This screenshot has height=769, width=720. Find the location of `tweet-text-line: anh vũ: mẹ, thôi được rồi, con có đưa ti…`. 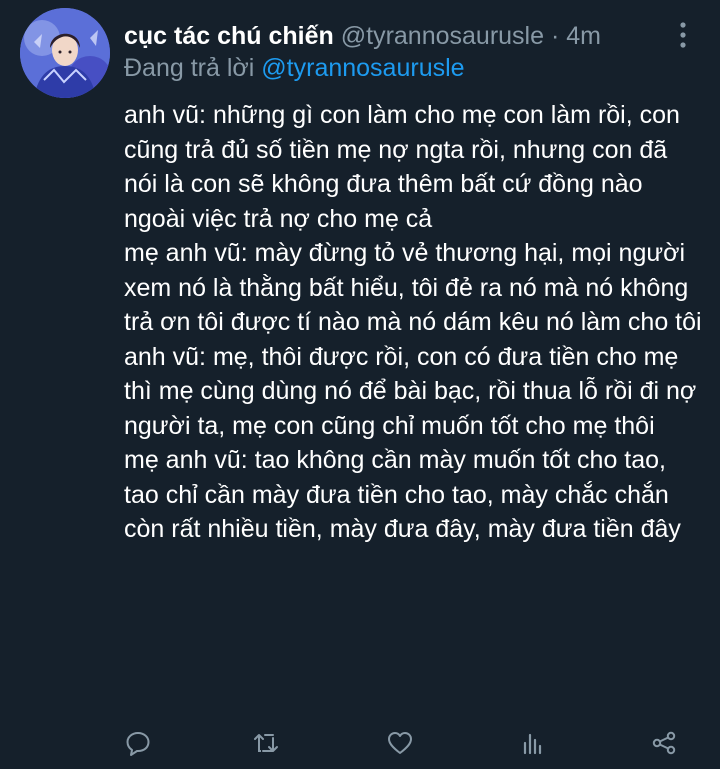

tweet-text-line: anh vũ: mẹ, thôi được rồi, con có đưa ti… is located at coordinates (414, 391).